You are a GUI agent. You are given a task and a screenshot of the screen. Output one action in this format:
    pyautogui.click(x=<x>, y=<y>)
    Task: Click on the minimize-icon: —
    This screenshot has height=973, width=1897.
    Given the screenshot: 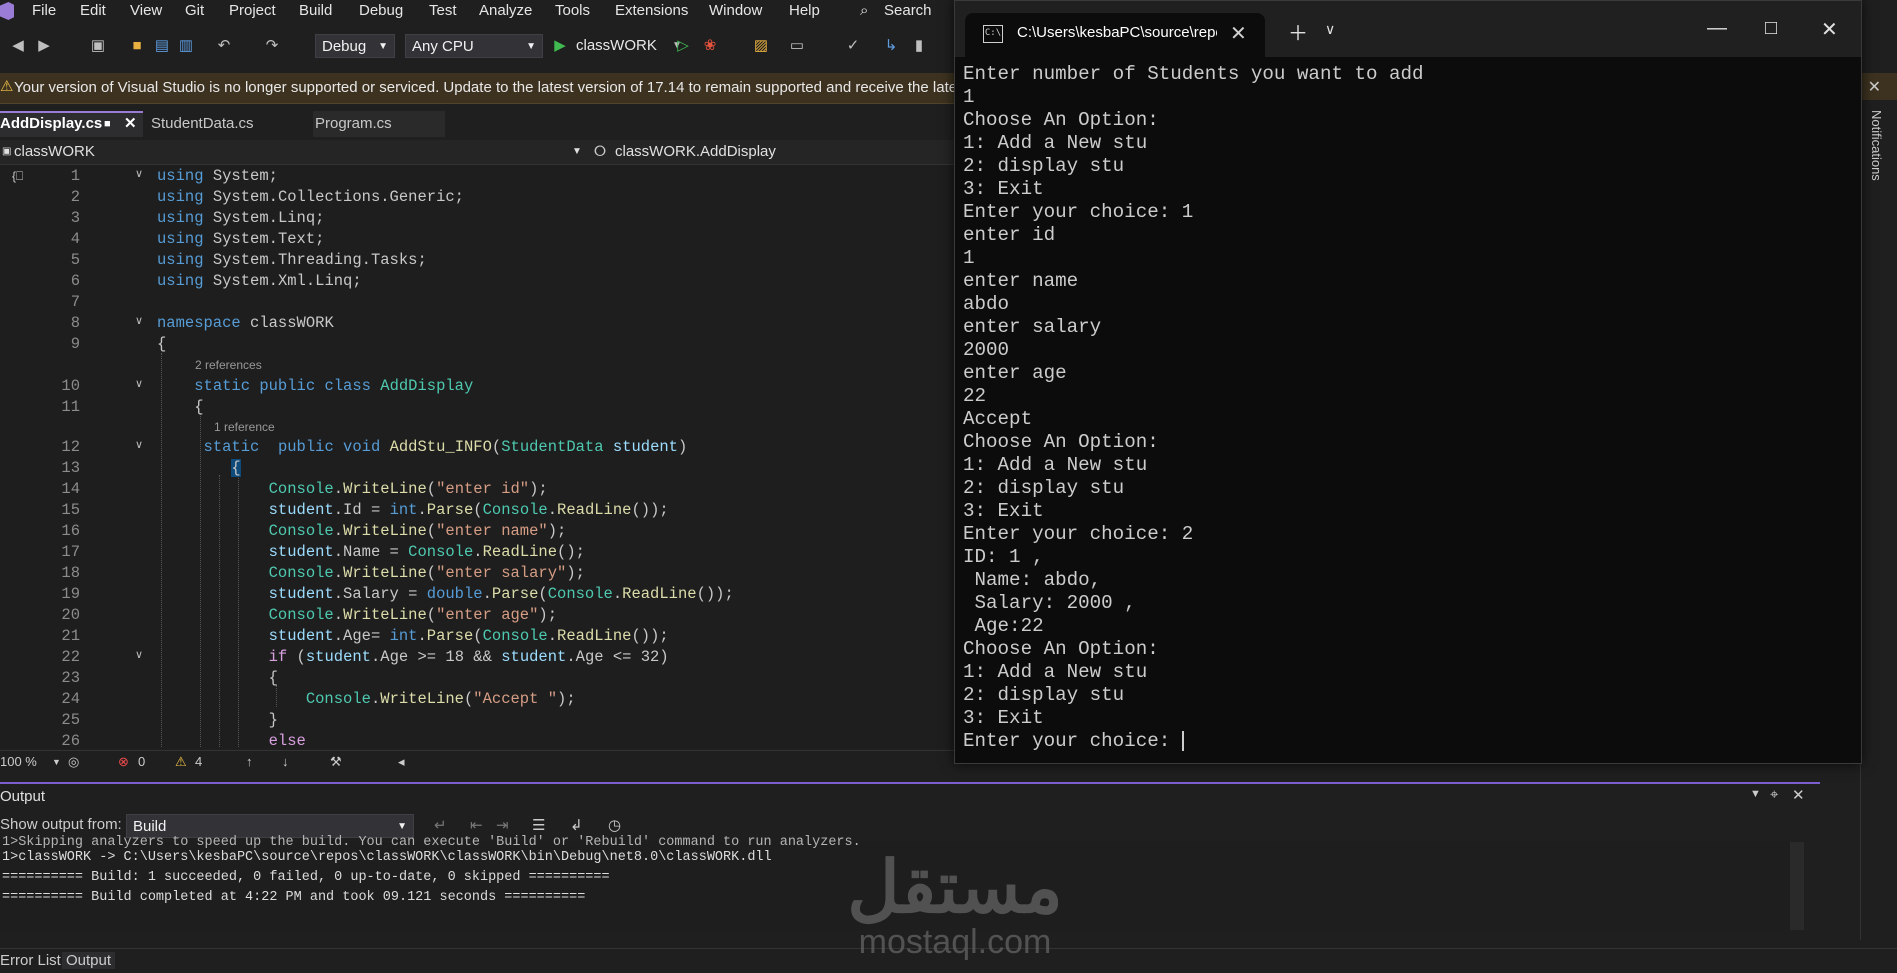 What is the action you would take?
    pyautogui.click(x=1717, y=28)
    